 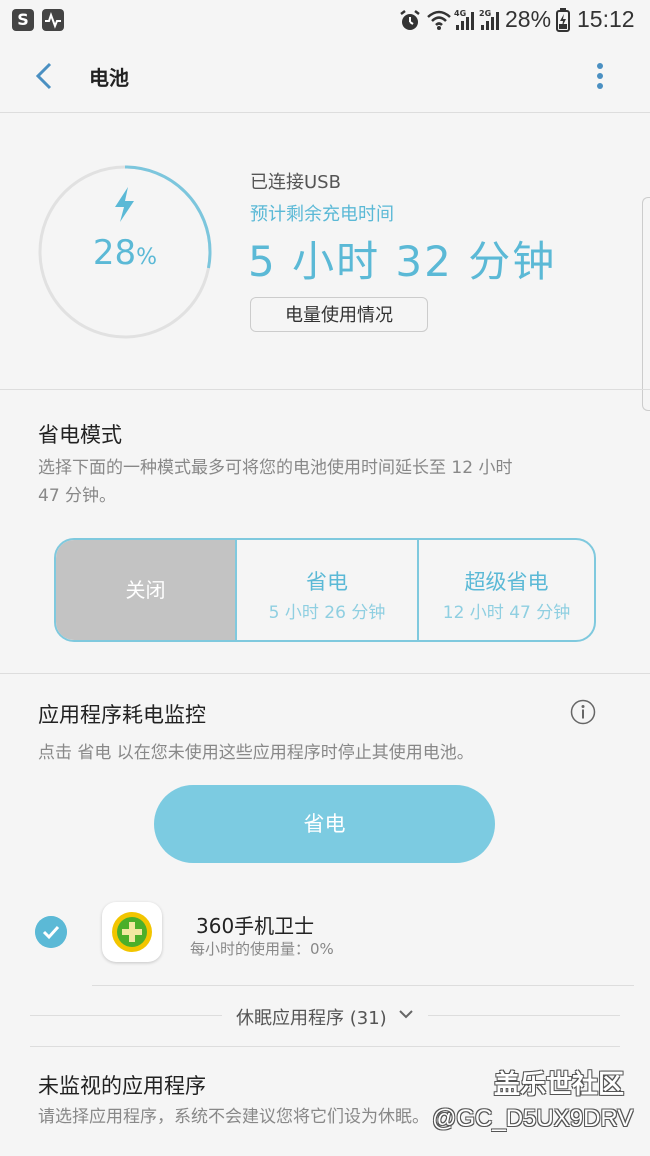 I want to click on save-power-button: 省电, so click(x=324, y=824).